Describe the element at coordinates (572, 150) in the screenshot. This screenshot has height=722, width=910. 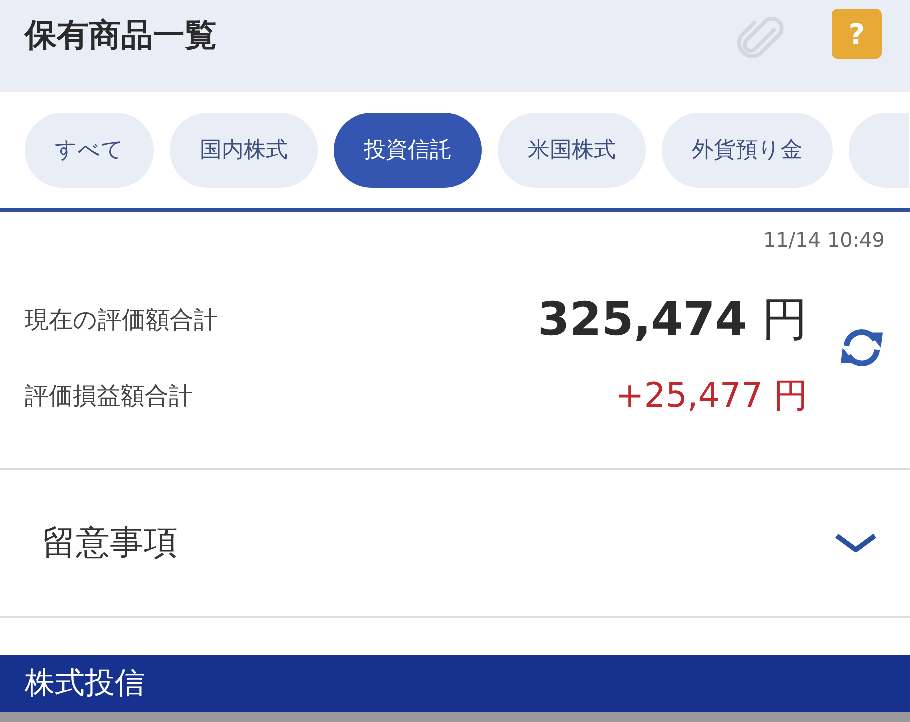
I see `filter-tab: 米国株式` at that location.